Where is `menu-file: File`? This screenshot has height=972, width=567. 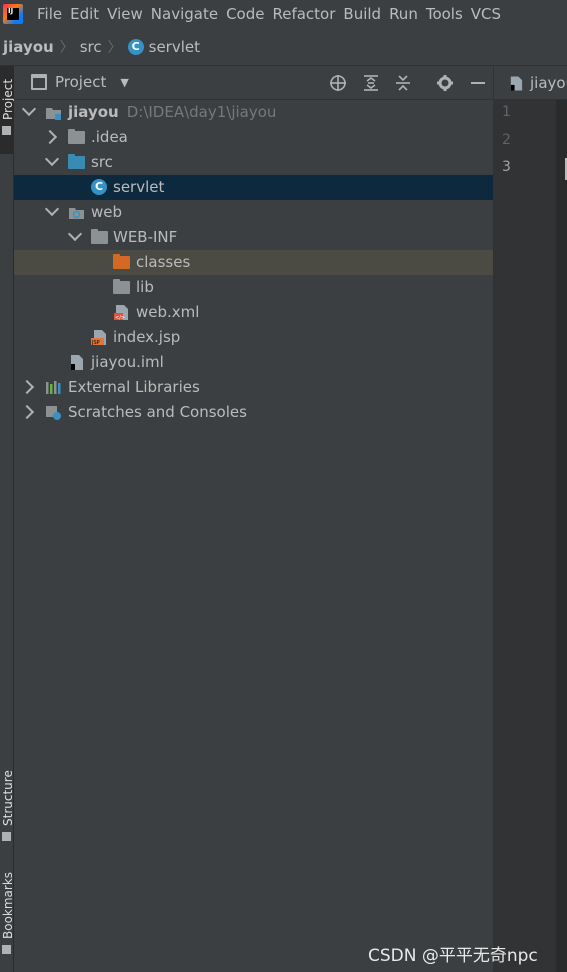
menu-file: File is located at coordinates (49, 14).